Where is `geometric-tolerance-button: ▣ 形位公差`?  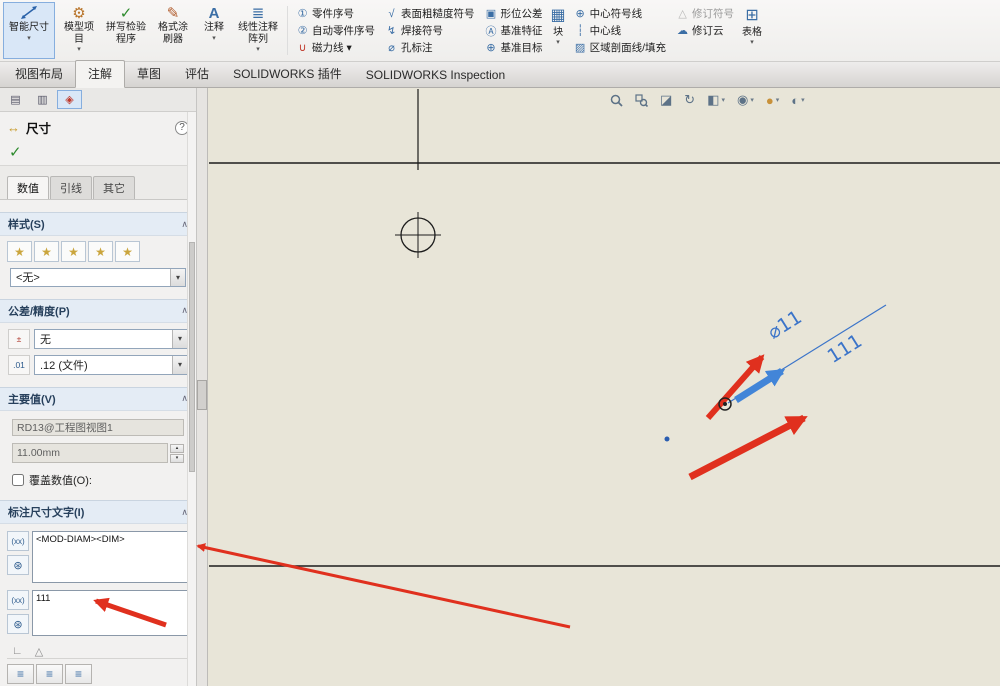
geometric-tolerance-button: ▣ 形位公差 is located at coordinates (514, 13).